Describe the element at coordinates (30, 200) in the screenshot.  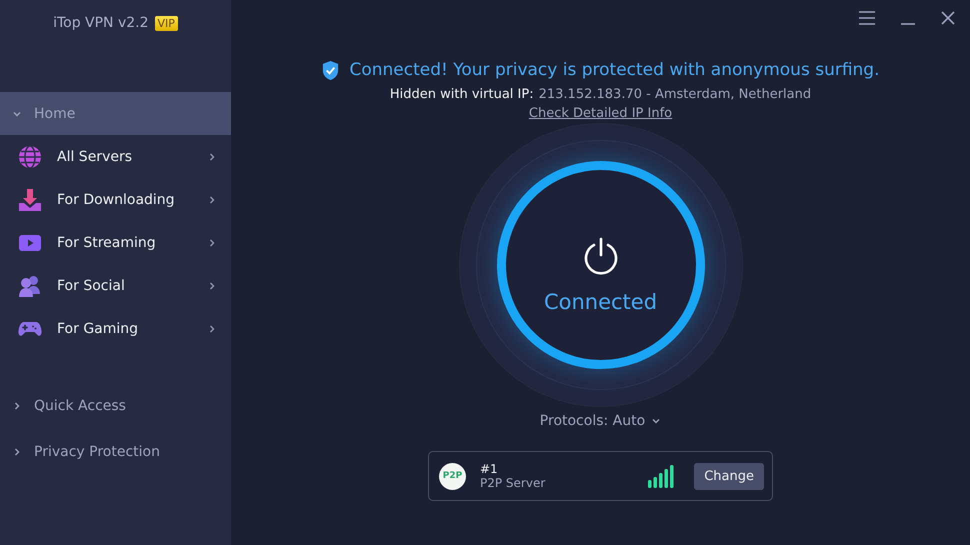
I see `download-icon` at that location.